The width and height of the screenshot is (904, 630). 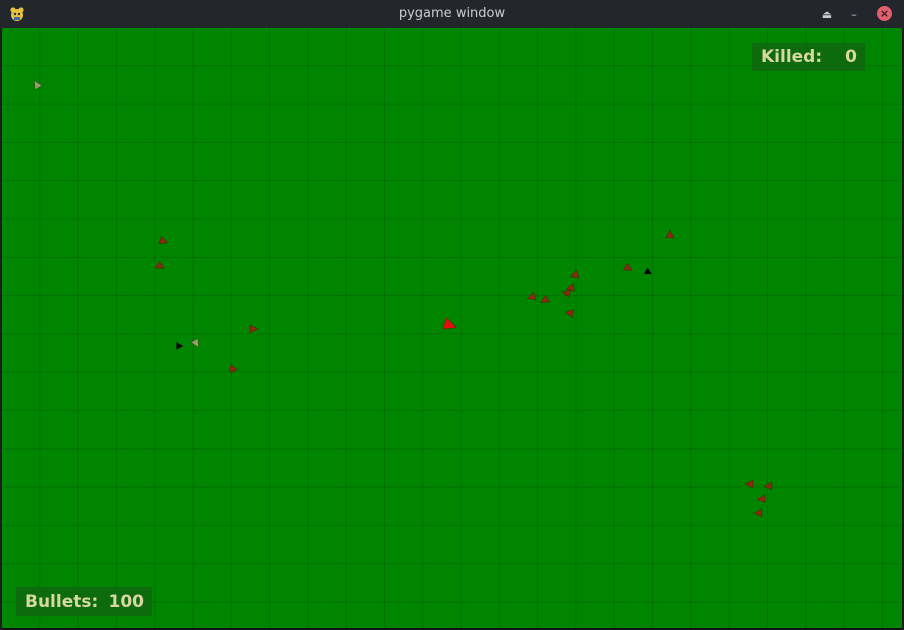 What do you see at coordinates (62, 601) in the screenshot?
I see `bullets-label: Bullets:` at bounding box center [62, 601].